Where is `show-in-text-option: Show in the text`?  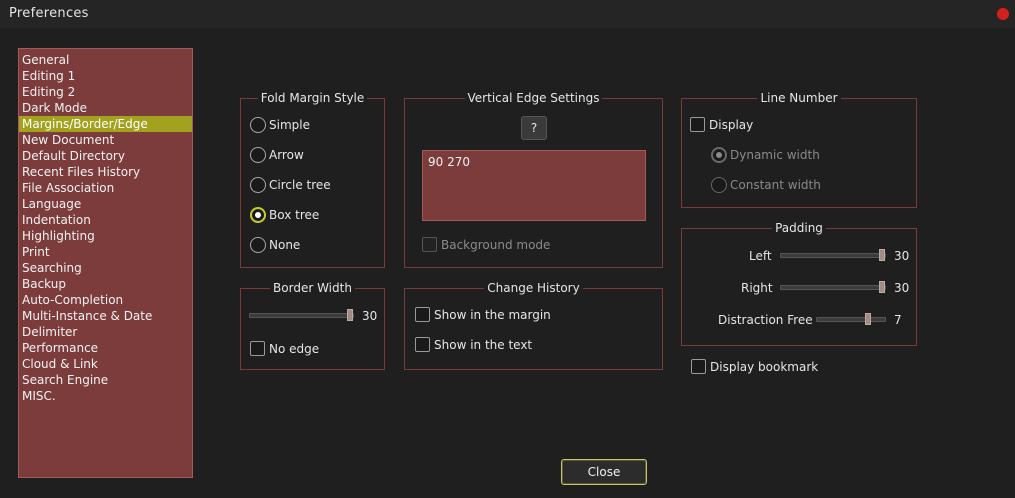 show-in-text-option: Show in the text is located at coordinates (473, 344).